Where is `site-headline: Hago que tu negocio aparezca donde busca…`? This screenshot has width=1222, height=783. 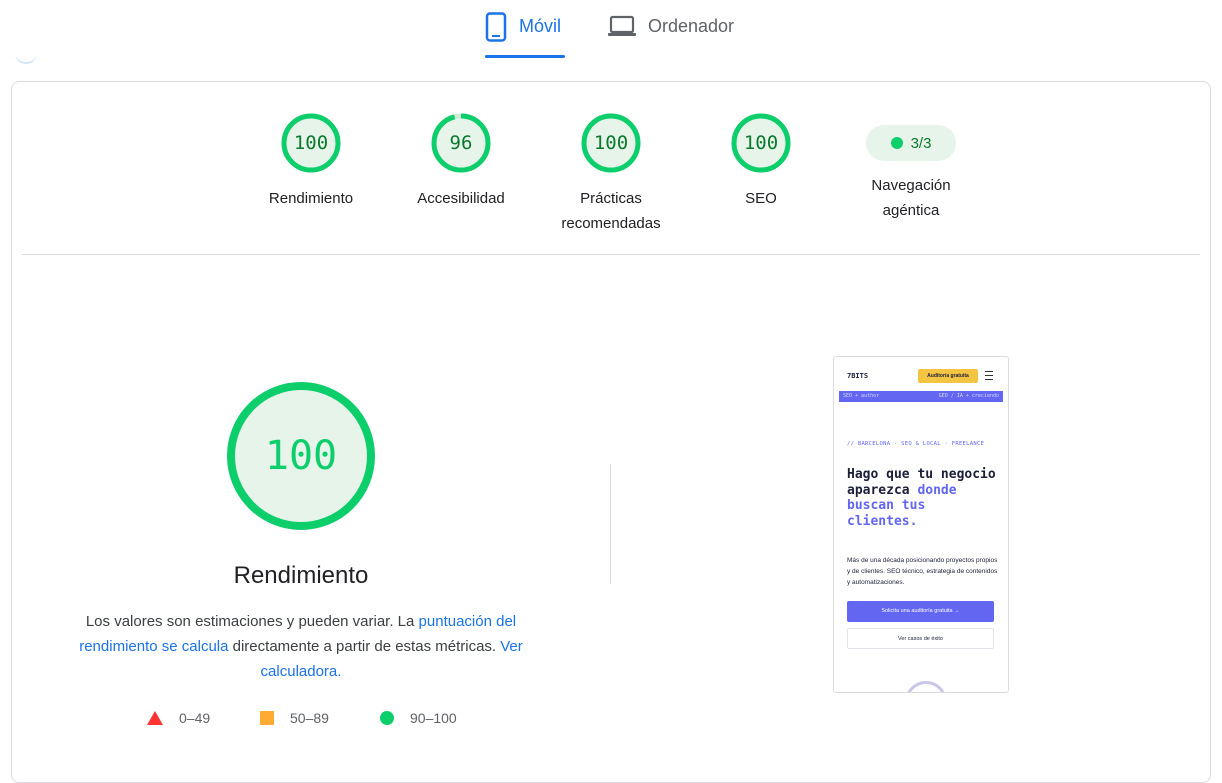
site-headline: Hago que tu negocio aparezca donde busca… is located at coordinates (922, 498).